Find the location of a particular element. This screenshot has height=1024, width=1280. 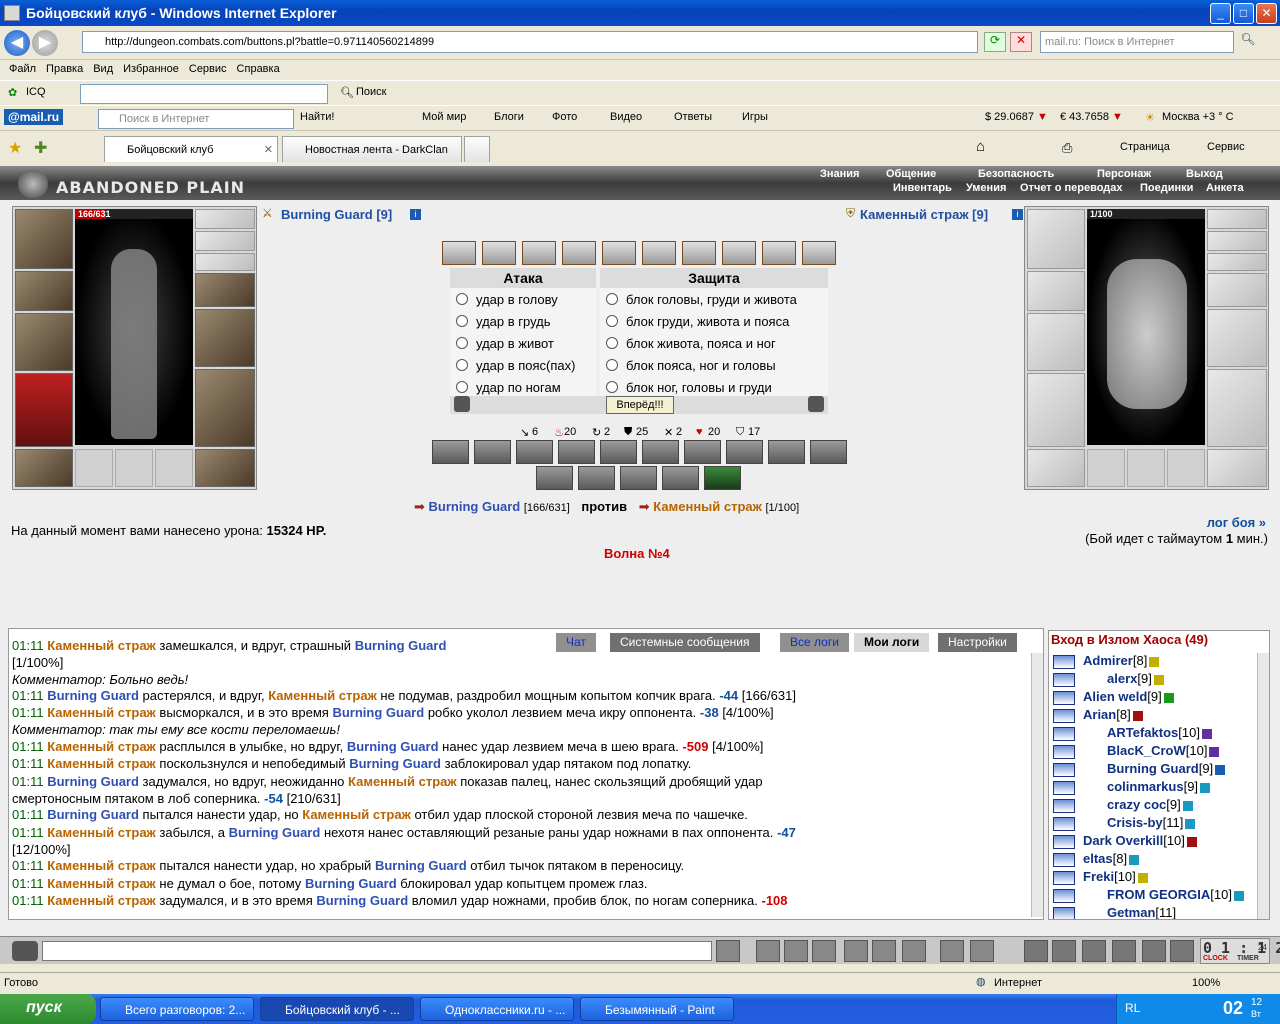

favorites-star-icon: ★ is located at coordinates (15, 148).